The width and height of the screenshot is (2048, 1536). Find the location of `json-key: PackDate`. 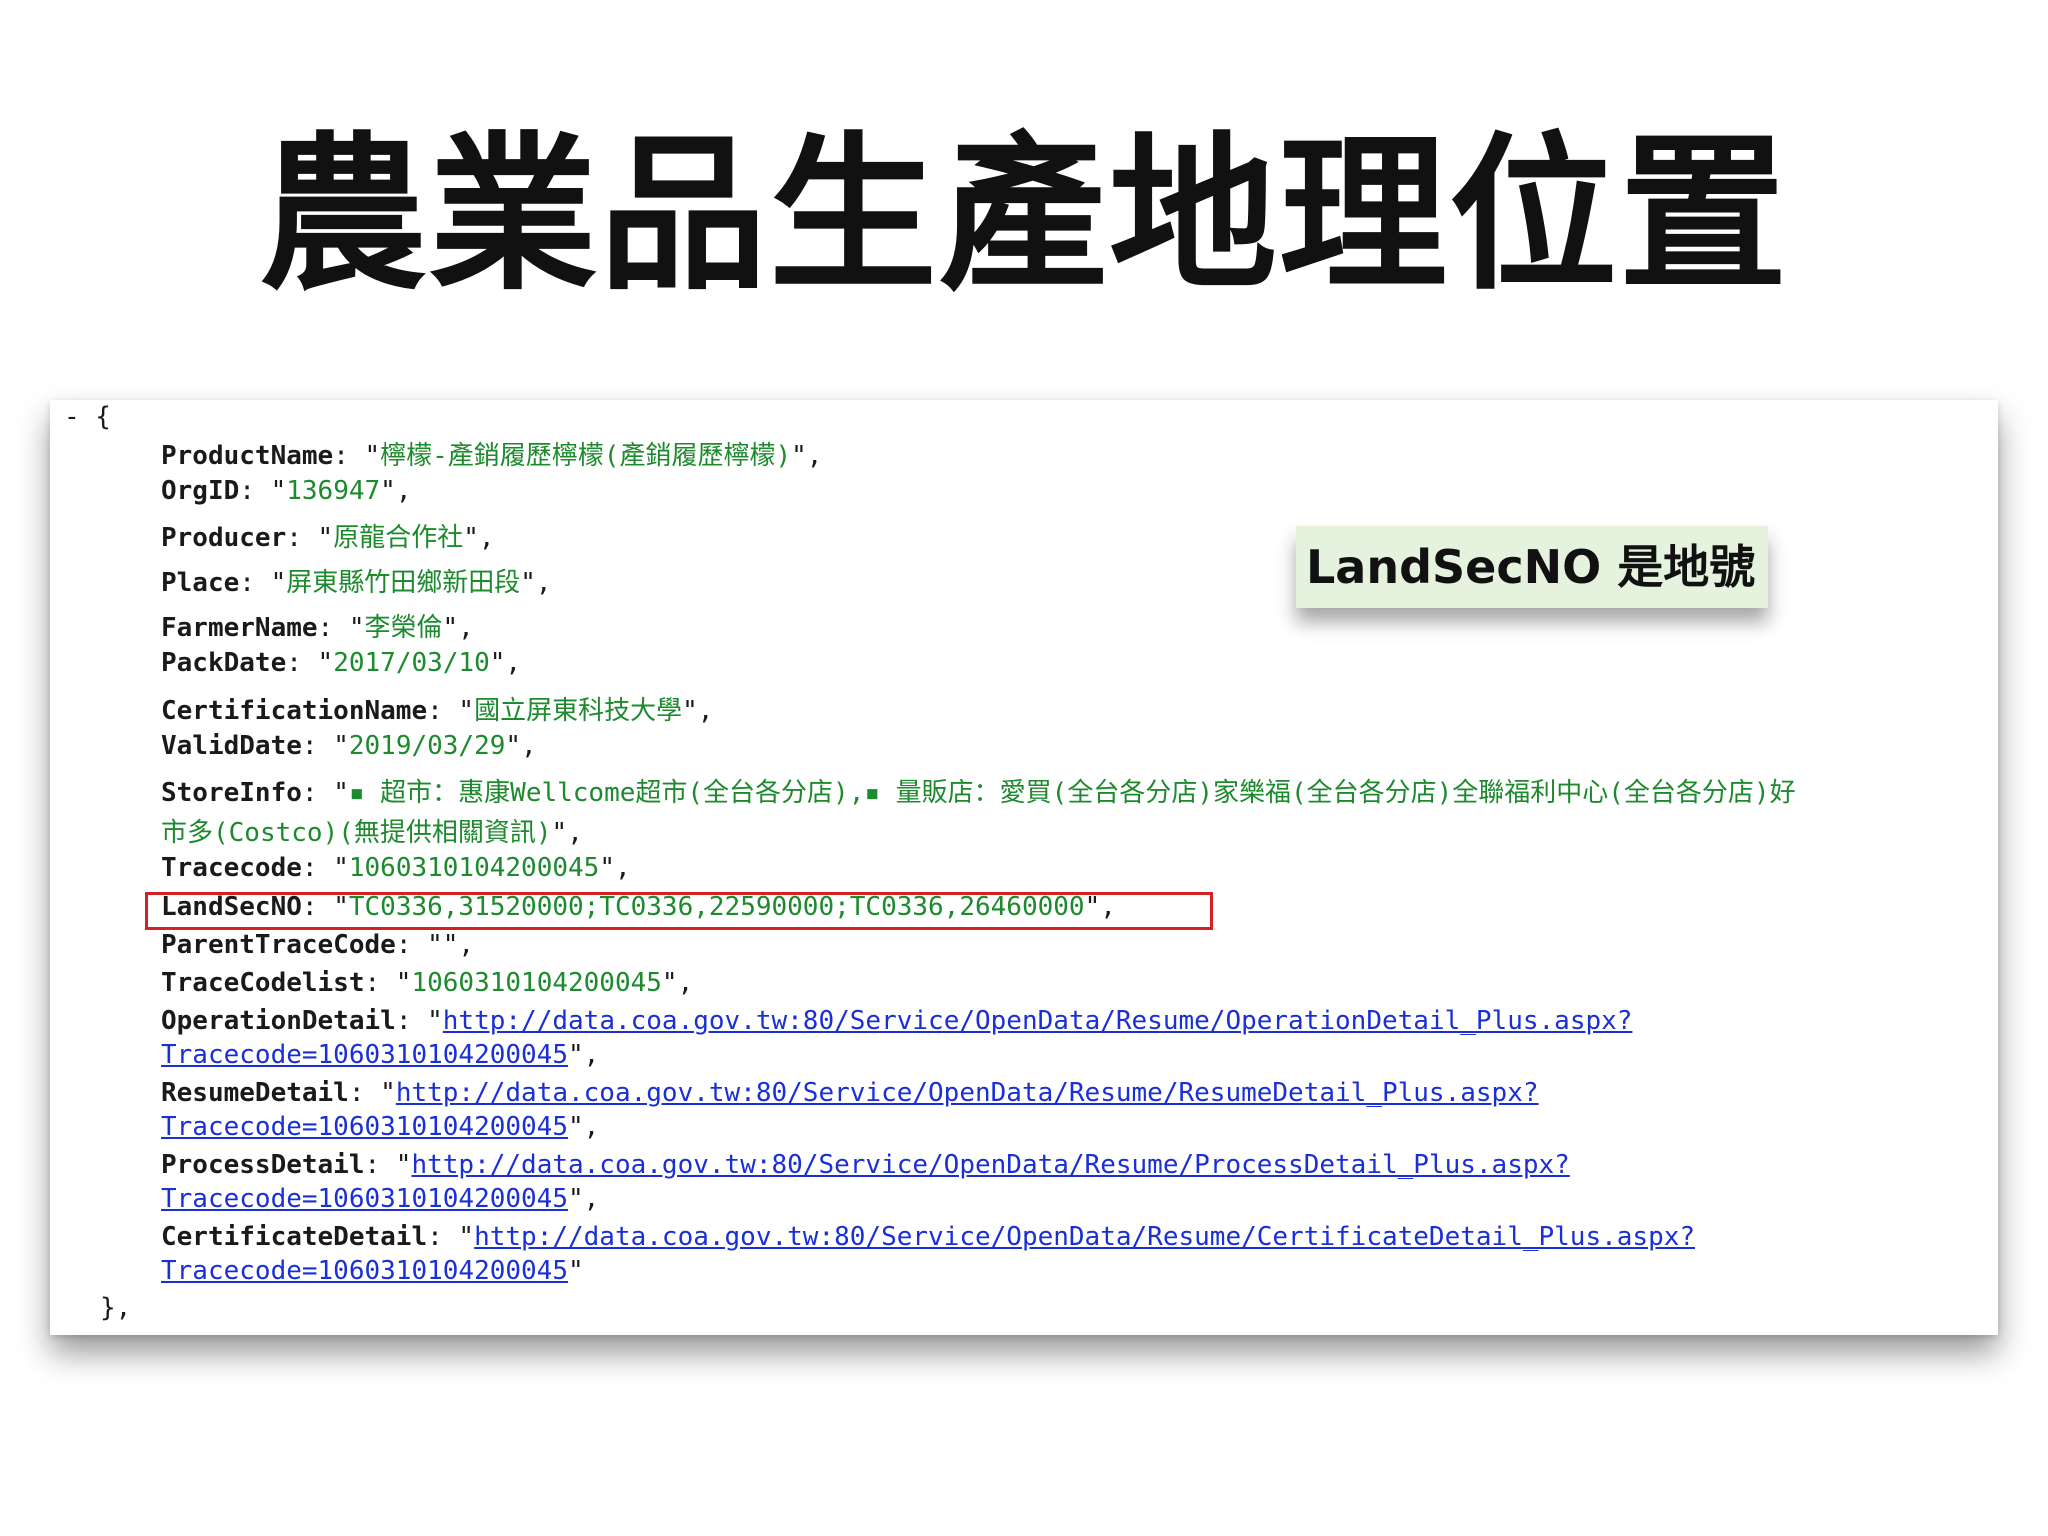

json-key: PackDate is located at coordinates (224, 663).